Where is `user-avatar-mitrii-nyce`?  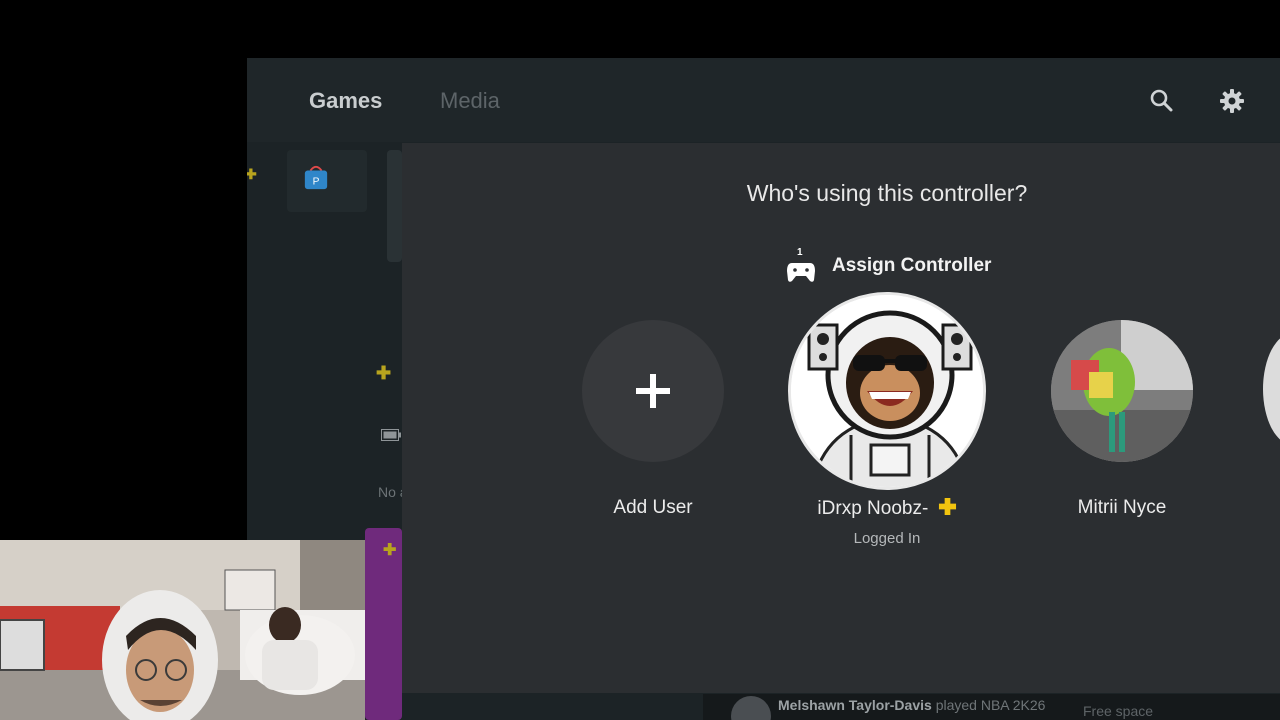
user-avatar-mitrii-nyce is located at coordinates (1122, 391).